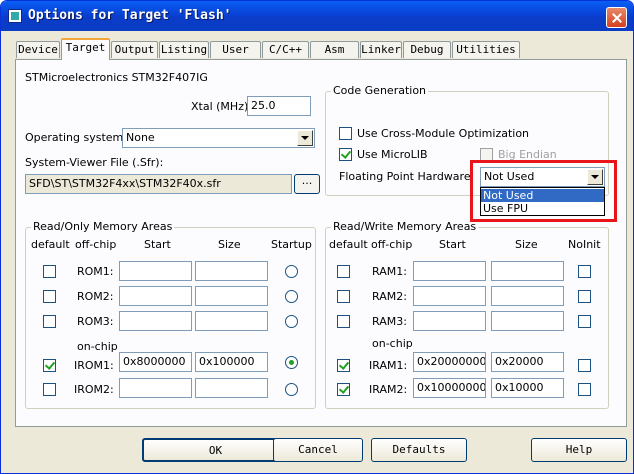 Image resolution: width=634 pixels, height=474 pixels. Describe the element at coordinates (579, 450) in the screenshot. I see `help-button: Help` at that location.